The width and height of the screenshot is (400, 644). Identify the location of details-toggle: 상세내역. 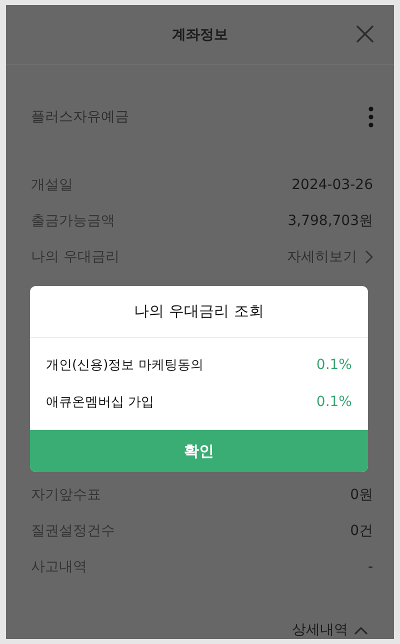
(330, 630).